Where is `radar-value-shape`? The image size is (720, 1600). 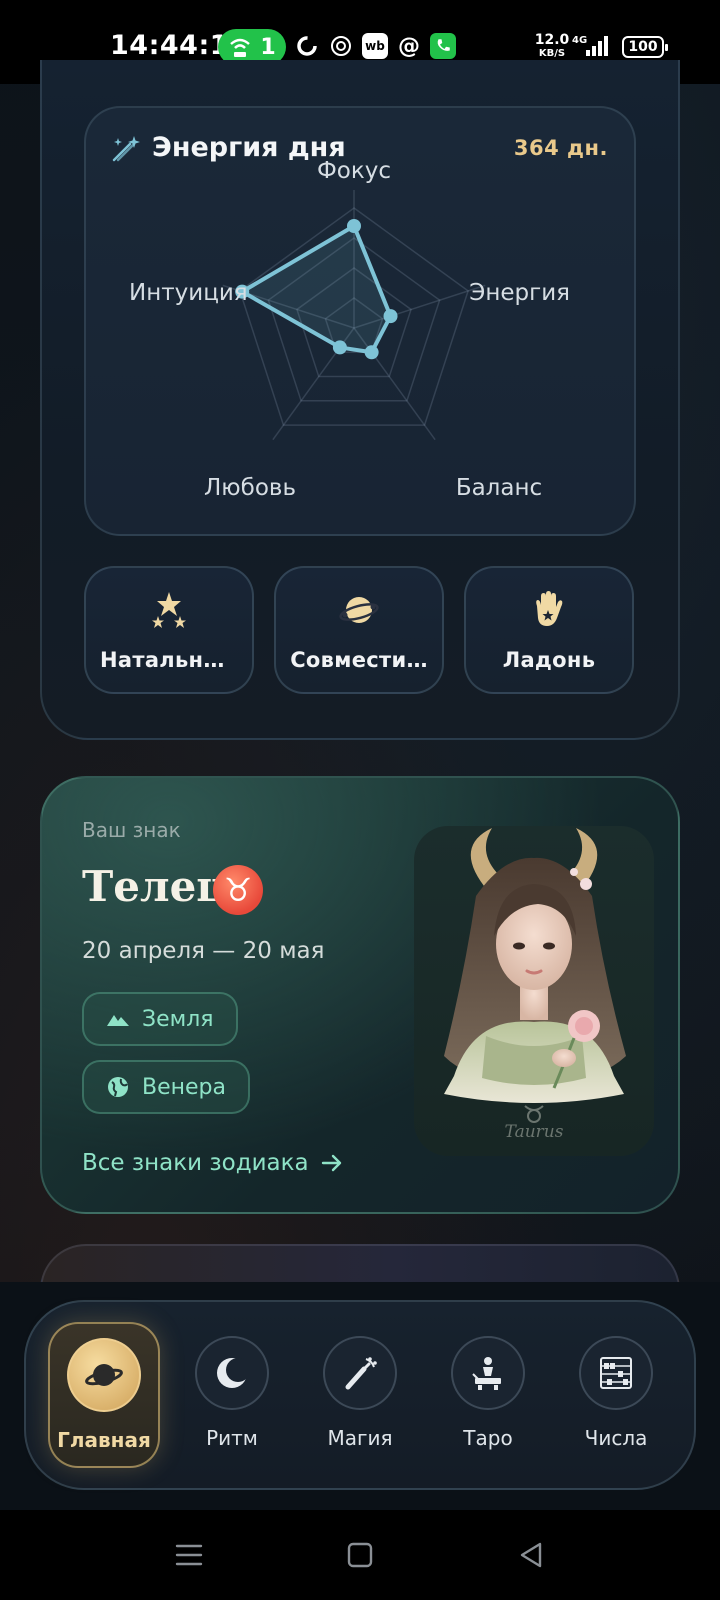
radar-value-shape is located at coordinates (316, 289).